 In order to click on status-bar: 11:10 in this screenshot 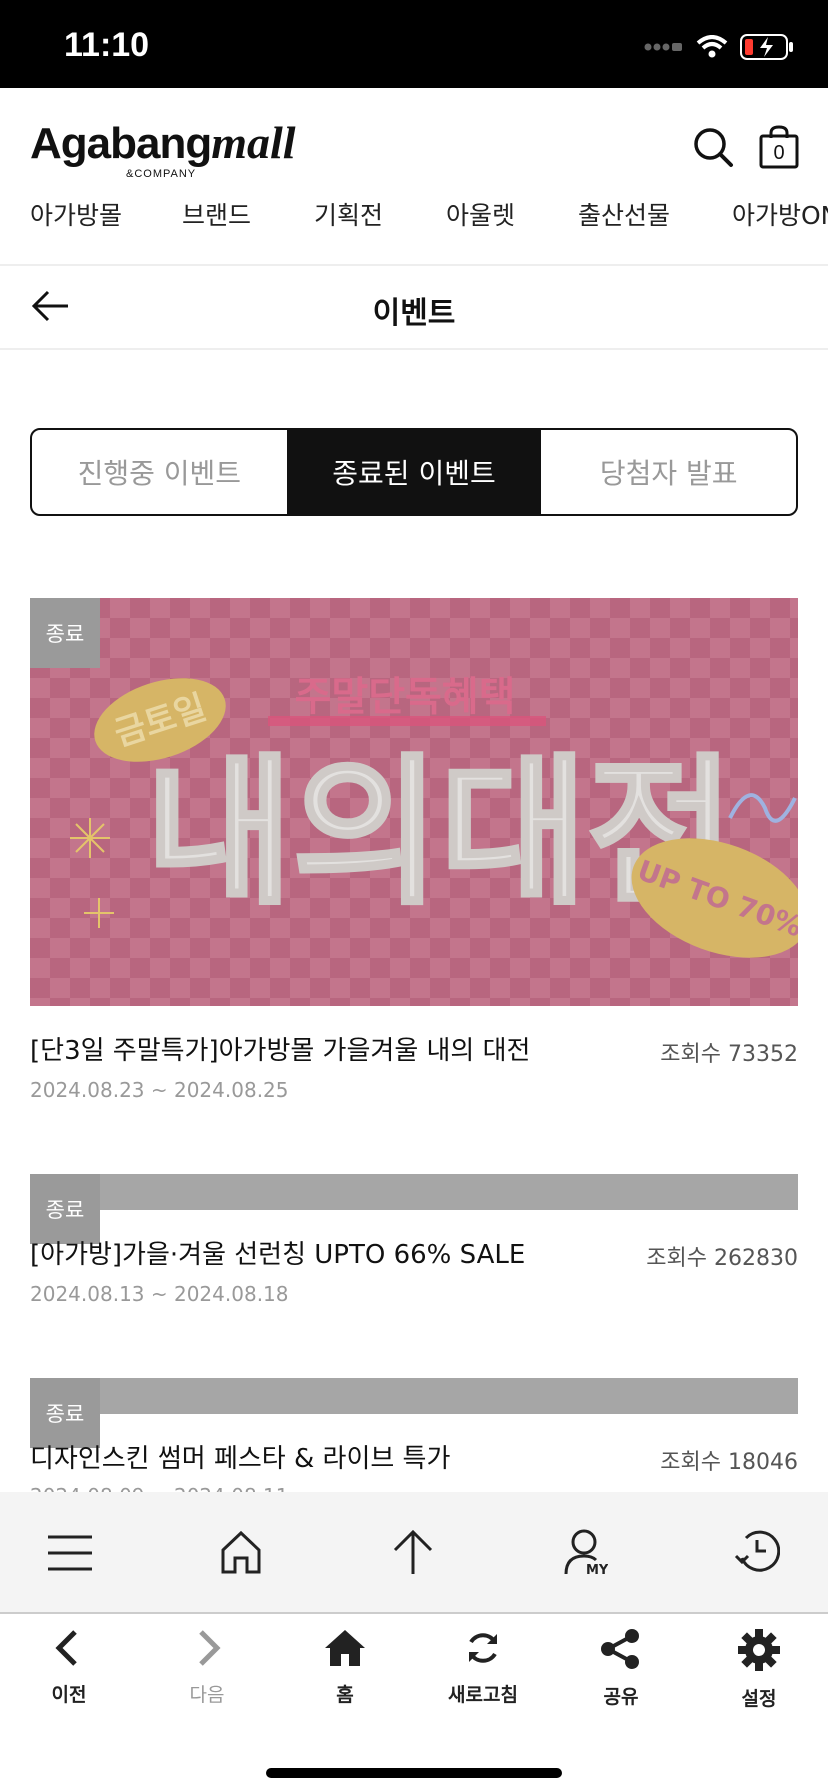, I will do `click(414, 44)`.